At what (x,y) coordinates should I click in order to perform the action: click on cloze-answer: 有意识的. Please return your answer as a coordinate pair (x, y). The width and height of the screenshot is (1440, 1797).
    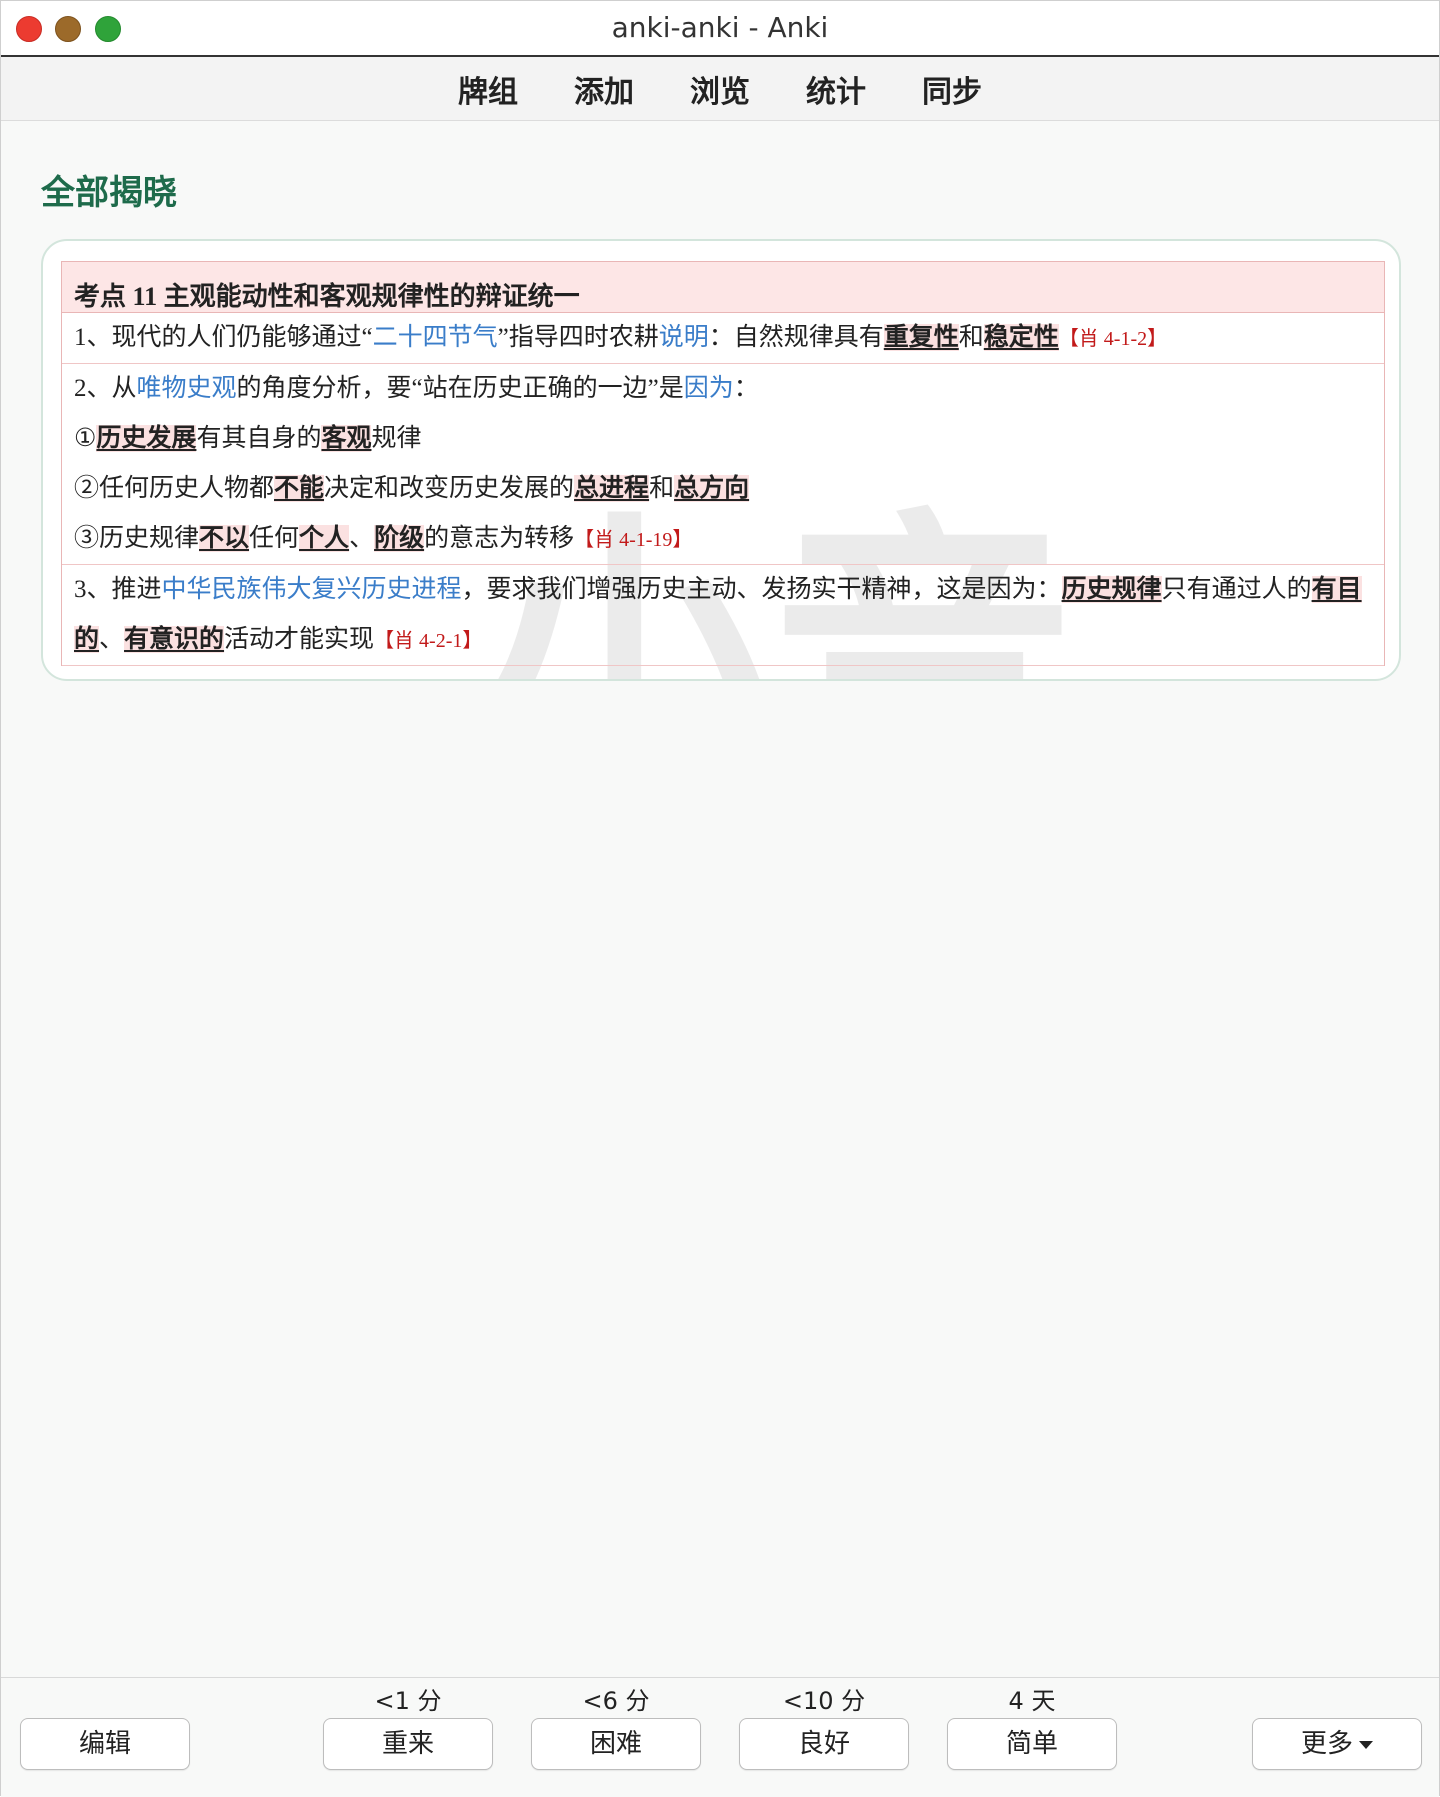
    Looking at the image, I should click on (174, 639).